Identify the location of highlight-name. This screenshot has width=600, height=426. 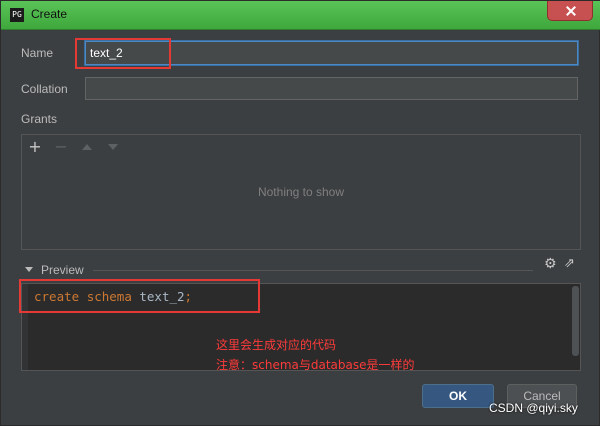
(123, 53).